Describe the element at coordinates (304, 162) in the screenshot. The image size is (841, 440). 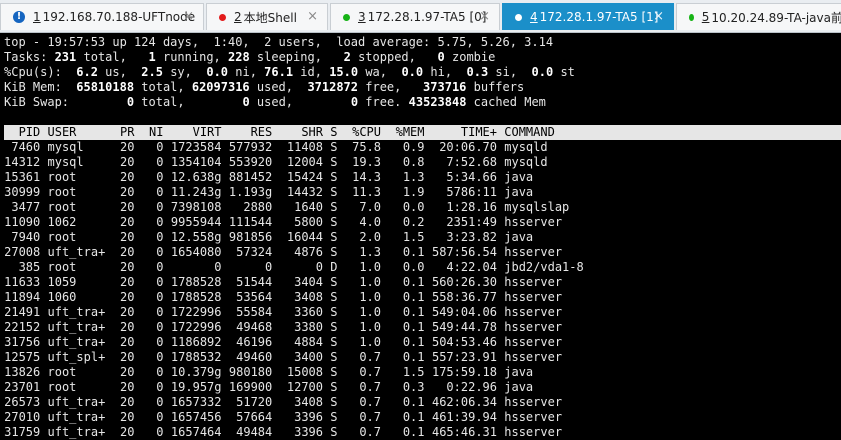
I see `cell-shr: 12004` at that location.